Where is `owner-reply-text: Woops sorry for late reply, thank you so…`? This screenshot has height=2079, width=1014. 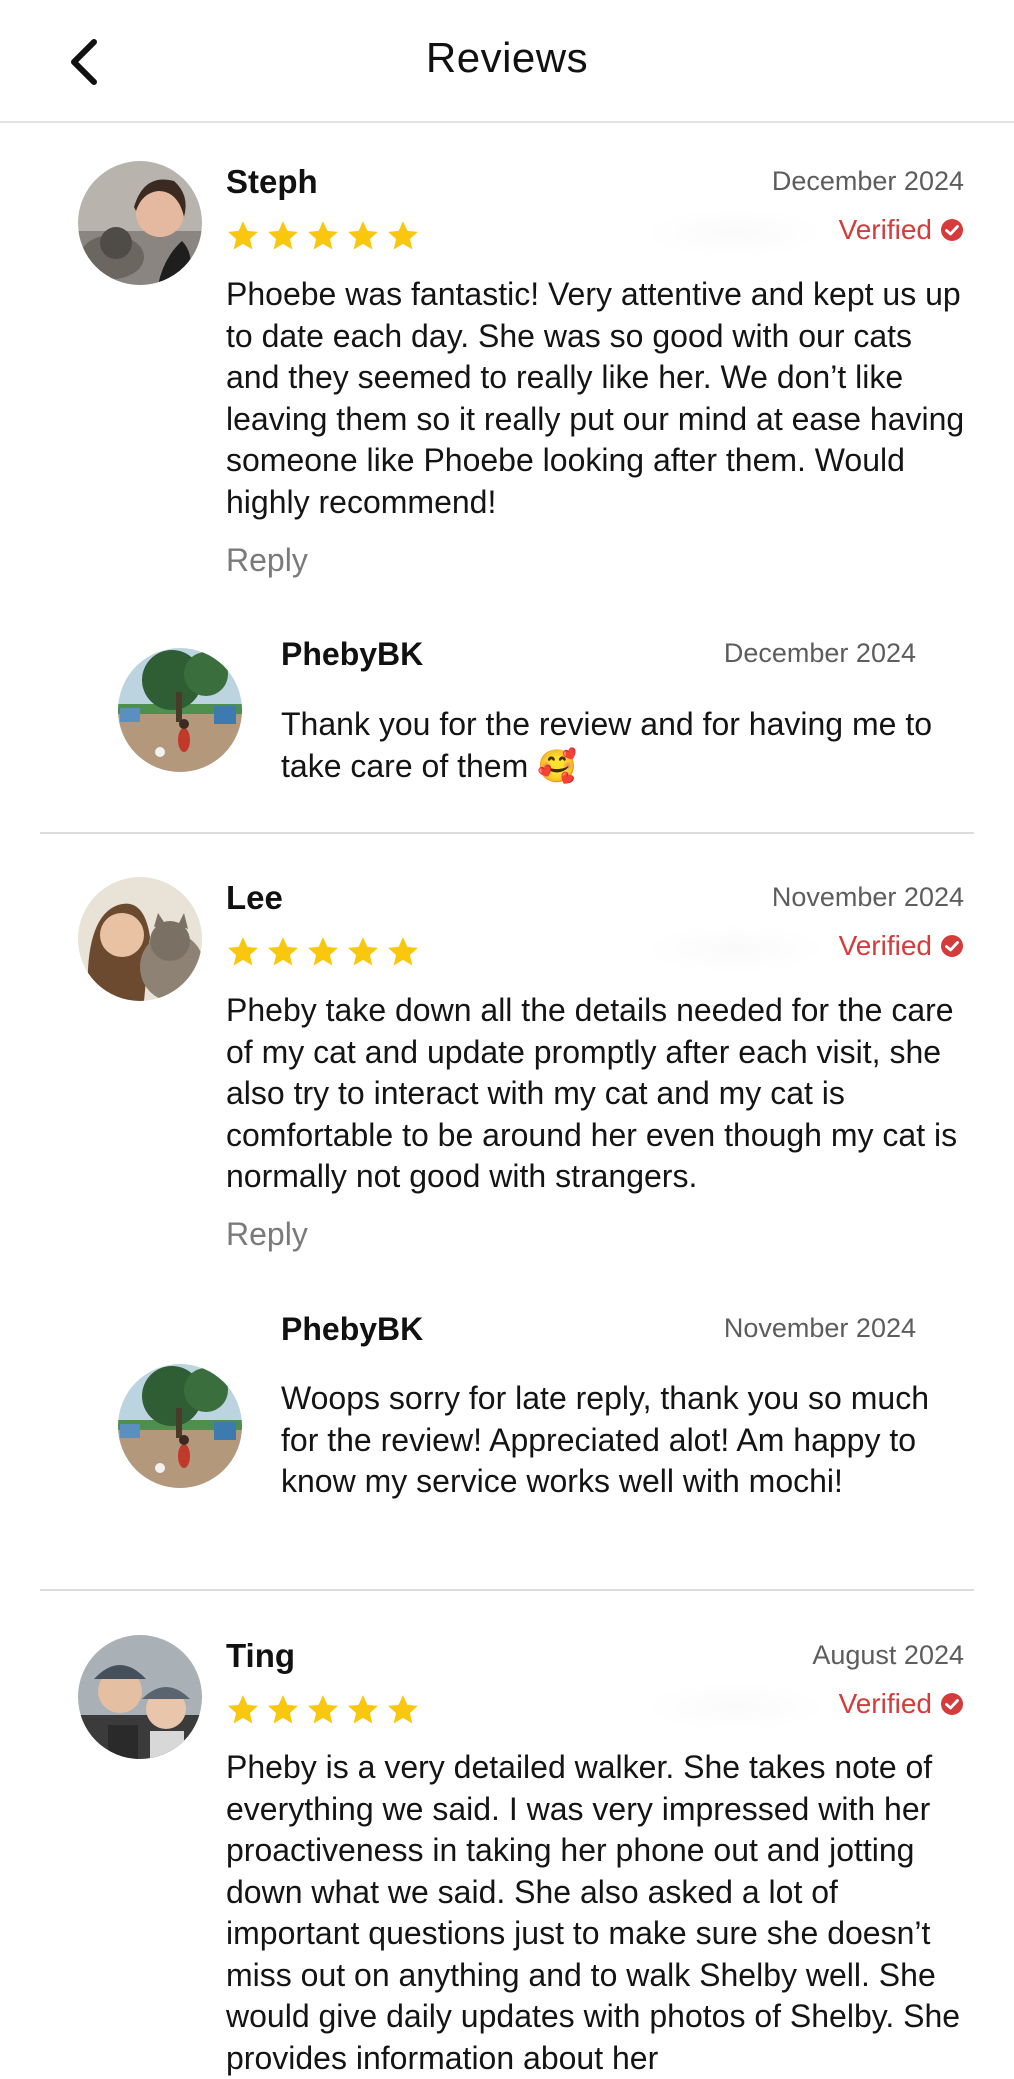
owner-reply-text: Woops sorry for late reply, thank you so… is located at coordinates (605, 1439).